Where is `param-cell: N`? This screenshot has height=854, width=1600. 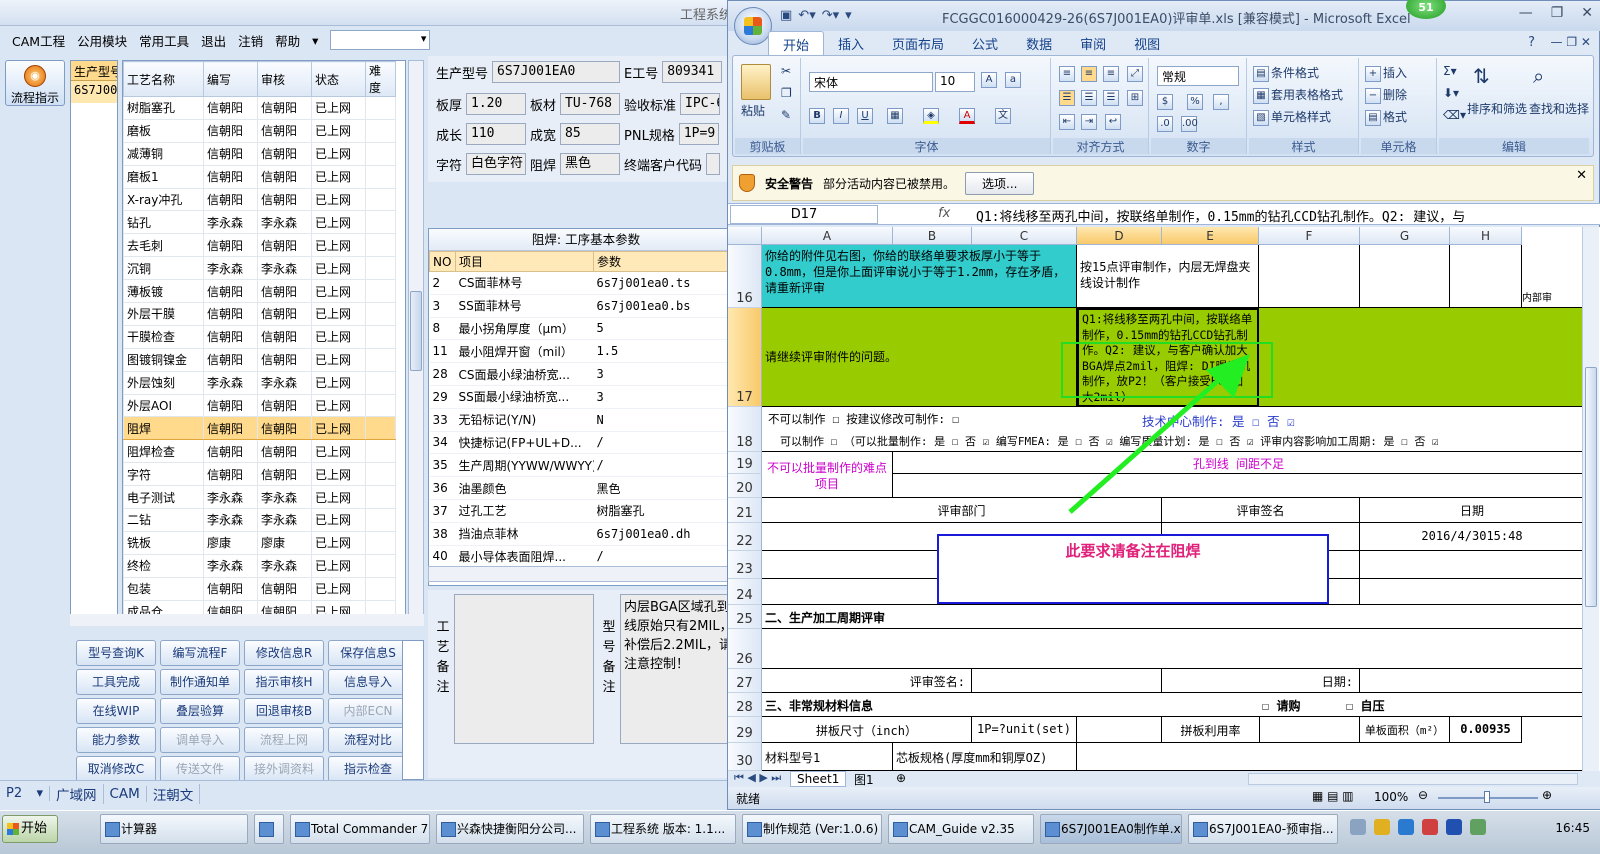
param-cell: N is located at coordinates (668, 420).